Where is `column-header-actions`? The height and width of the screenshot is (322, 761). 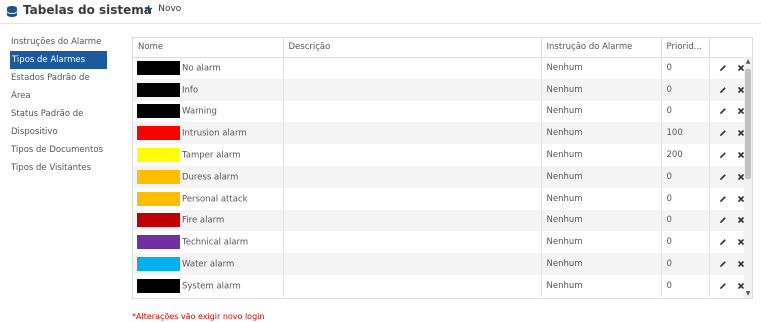 column-header-actions is located at coordinates (727, 48).